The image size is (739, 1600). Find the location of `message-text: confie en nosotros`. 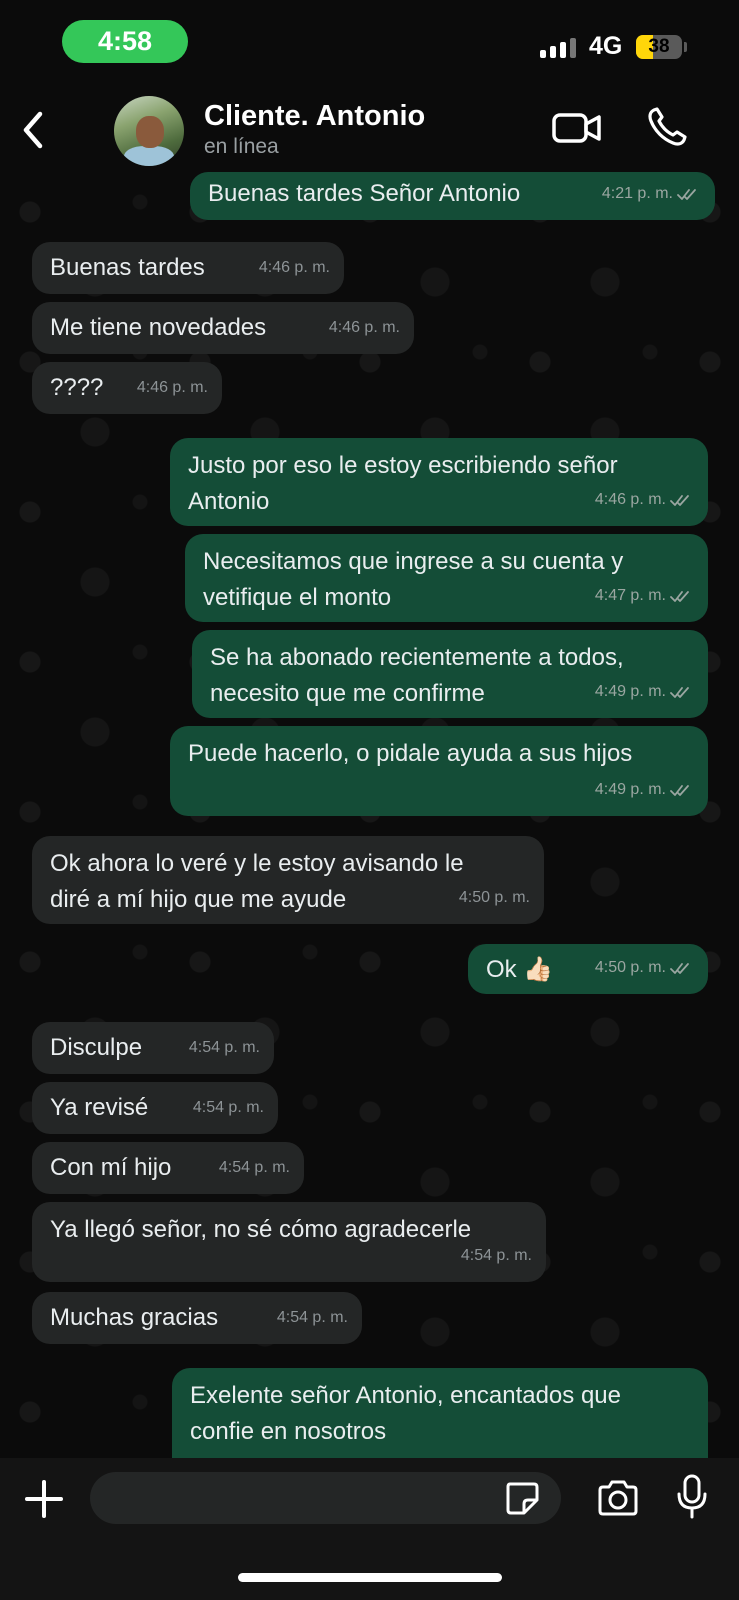

message-text: confie en nosotros is located at coordinates (288, 1431).